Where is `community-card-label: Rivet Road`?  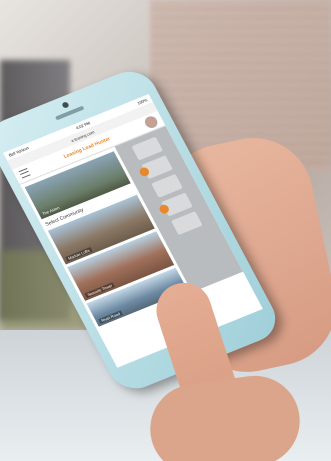 community-card-label: Rivet Road is located at coordinates (110, 317).